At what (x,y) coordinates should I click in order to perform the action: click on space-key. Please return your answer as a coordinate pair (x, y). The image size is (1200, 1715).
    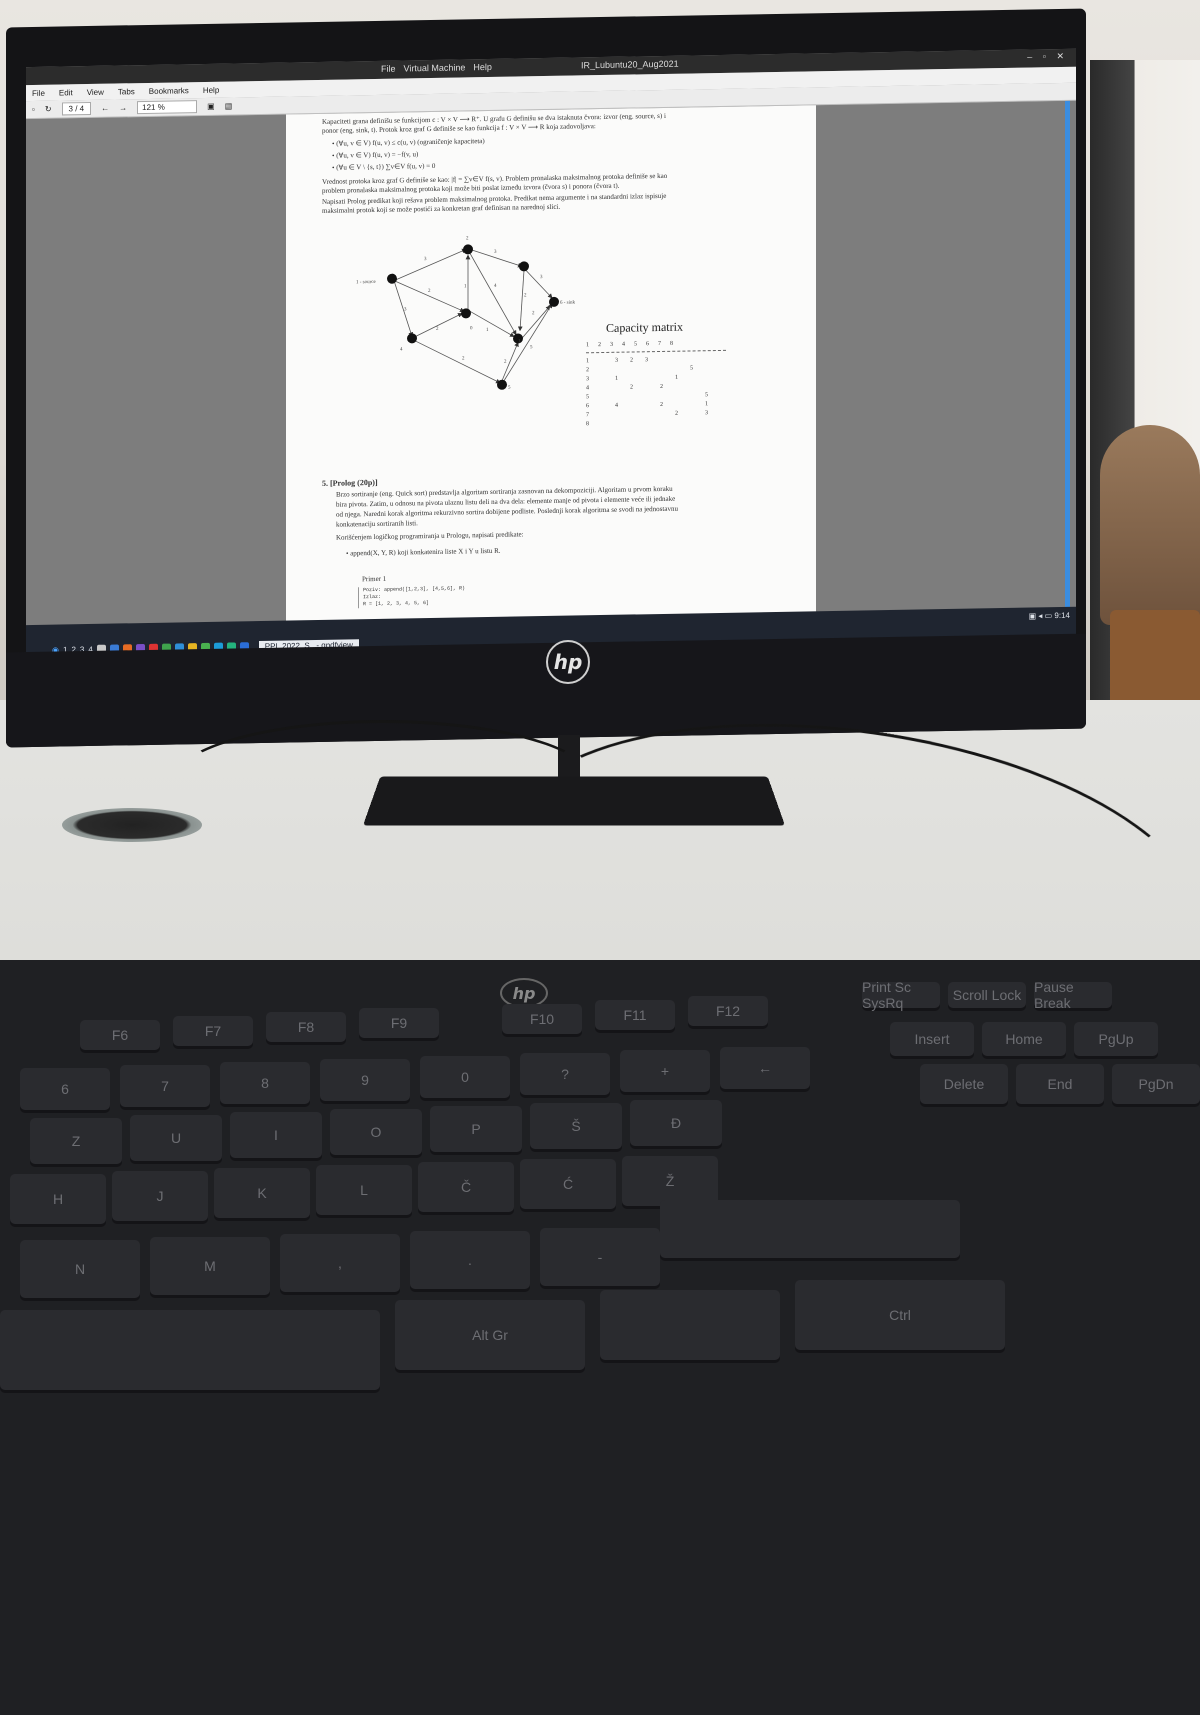
    Looking at the image, I should click on (190, 1350).